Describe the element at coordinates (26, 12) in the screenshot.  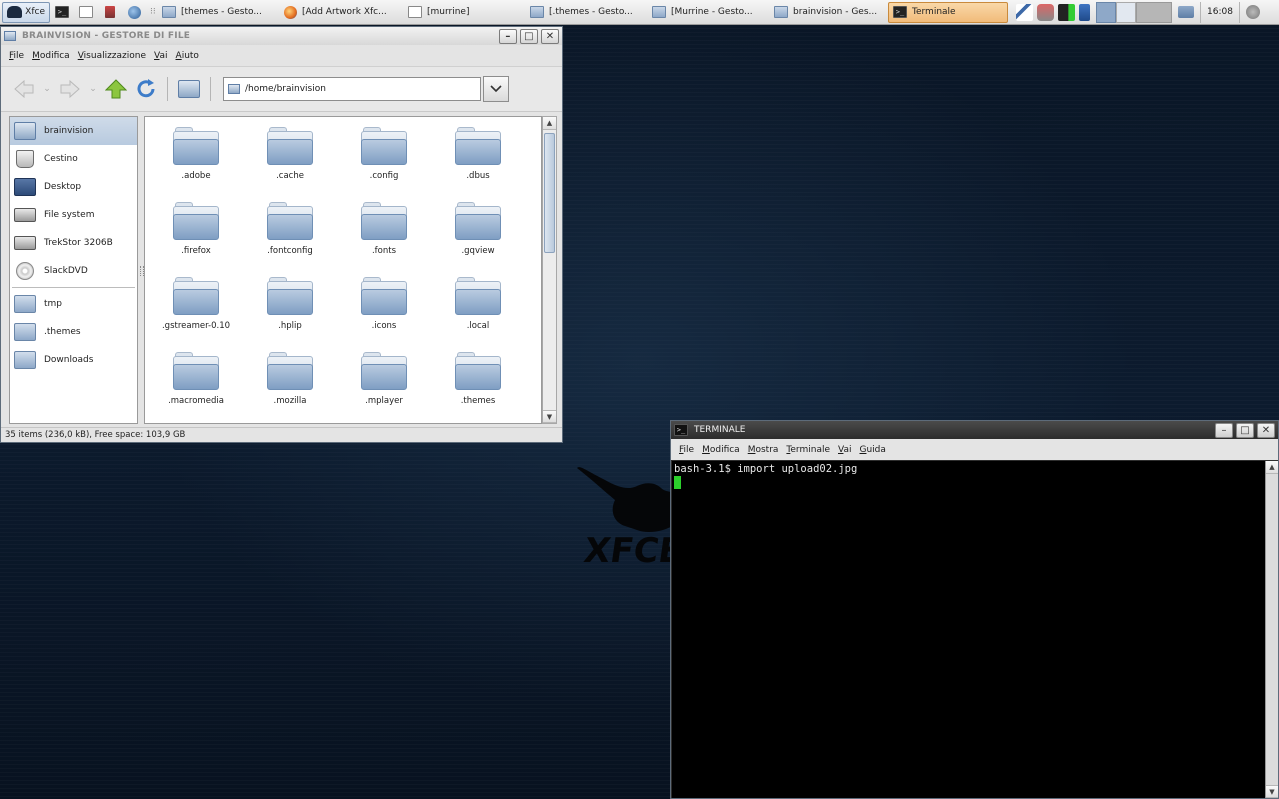
I see `xfce-menu-button: Xfce` at that location.